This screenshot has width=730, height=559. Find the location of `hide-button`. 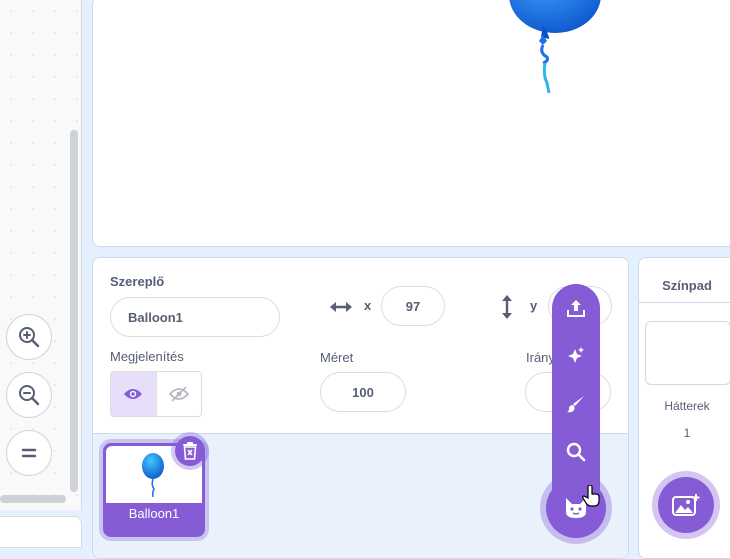

hide-button is located at coordinates (178, 394).